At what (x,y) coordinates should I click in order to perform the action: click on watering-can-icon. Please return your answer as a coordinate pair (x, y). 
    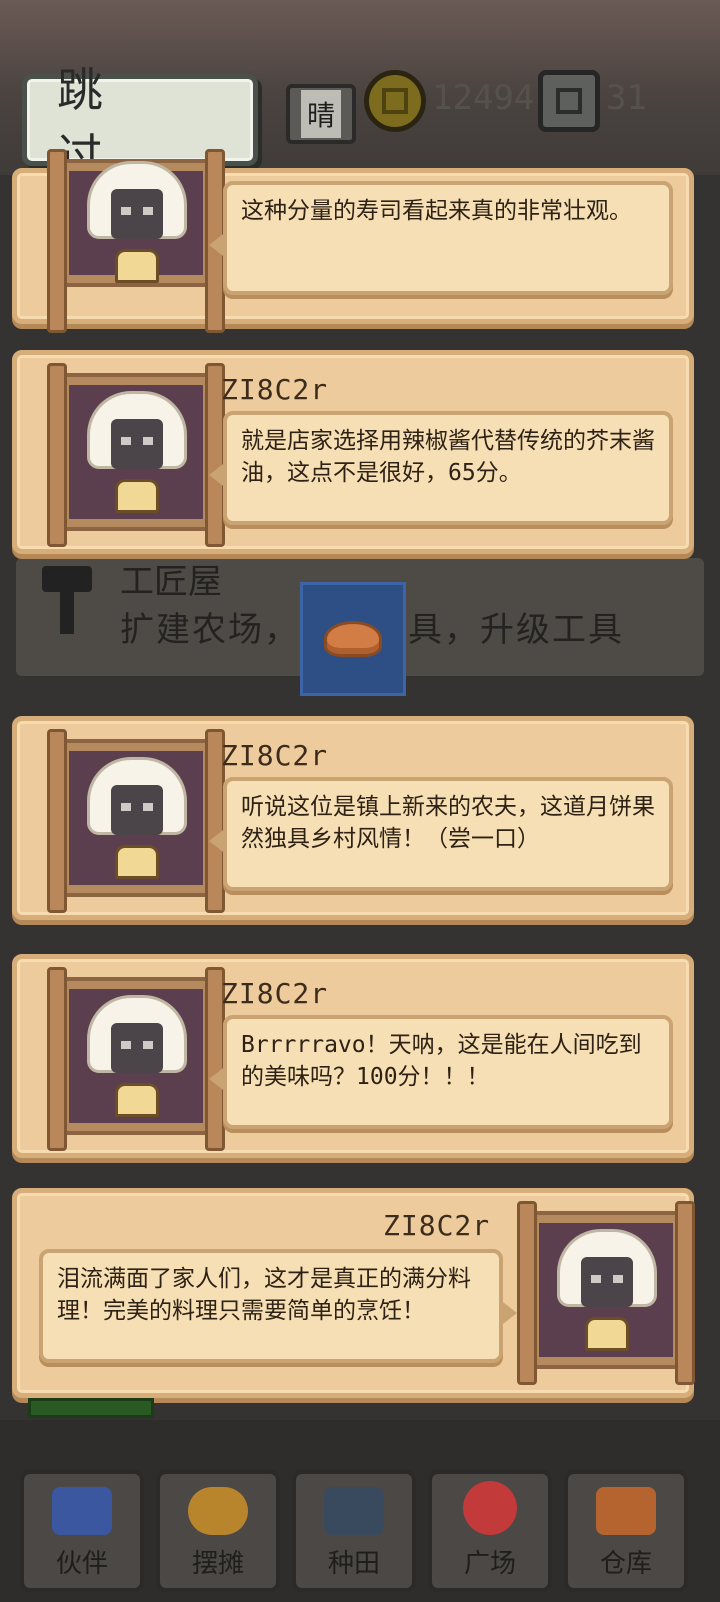
    Looking at the image, I should click on (354, 1511).